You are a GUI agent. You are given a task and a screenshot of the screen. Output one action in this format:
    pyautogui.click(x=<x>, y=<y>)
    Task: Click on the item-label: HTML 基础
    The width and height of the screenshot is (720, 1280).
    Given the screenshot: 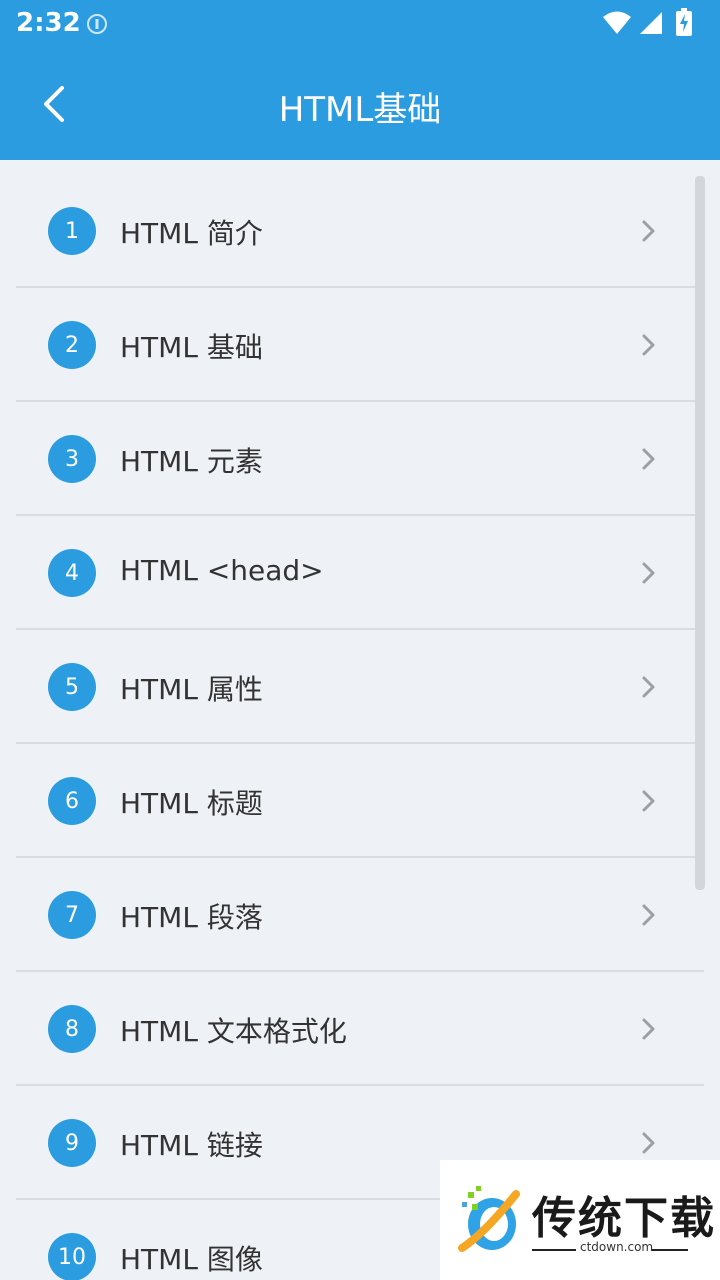 What is the action you would take?
    pyautogui.click(x=191, y=347)
    